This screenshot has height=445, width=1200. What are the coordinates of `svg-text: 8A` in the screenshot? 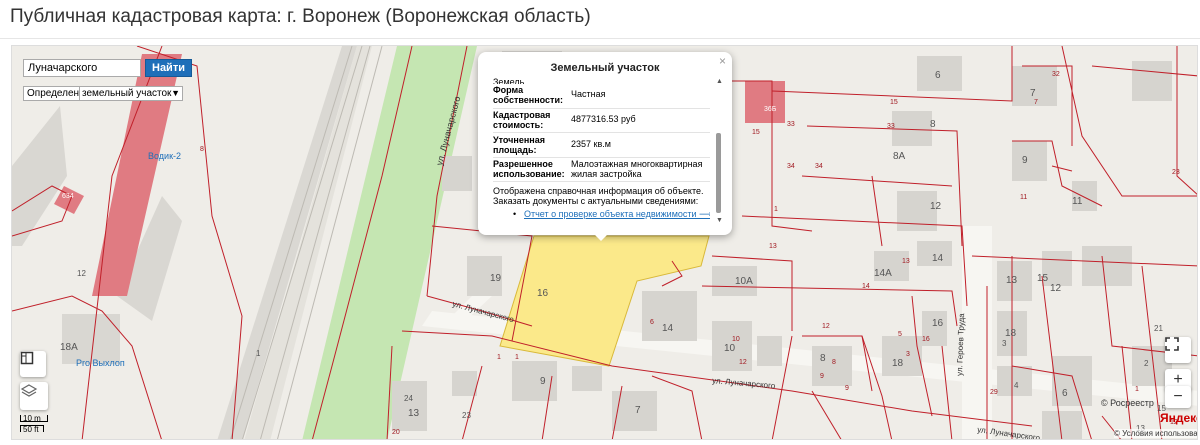 It's located at (899, 156).